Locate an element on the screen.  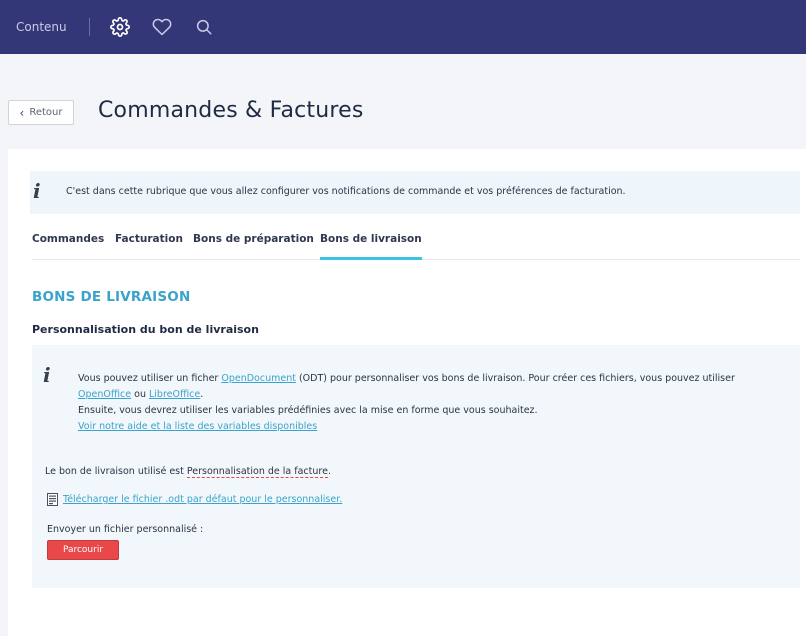
help-text-part: Vous pouvez utiliser un ficher is located at coordinates (150, 378).